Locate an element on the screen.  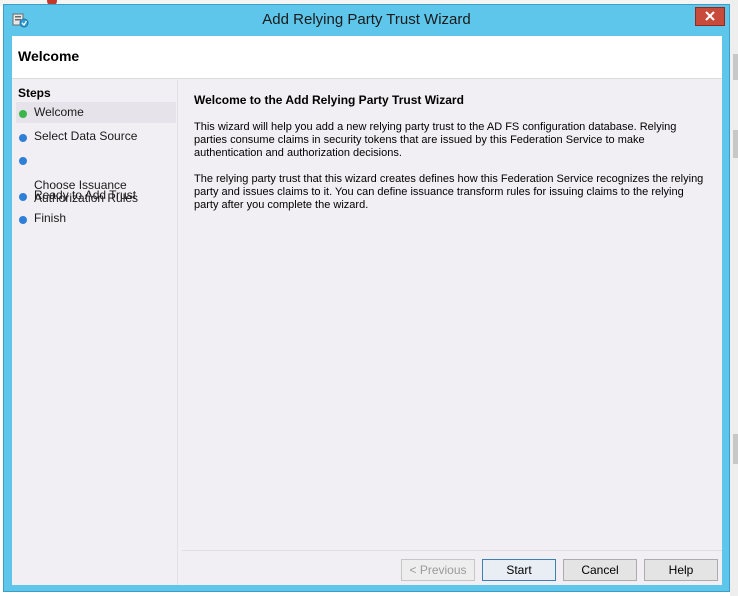
window-title: Add Relying Party Trust Wizard is located at coordinates (366, 19).